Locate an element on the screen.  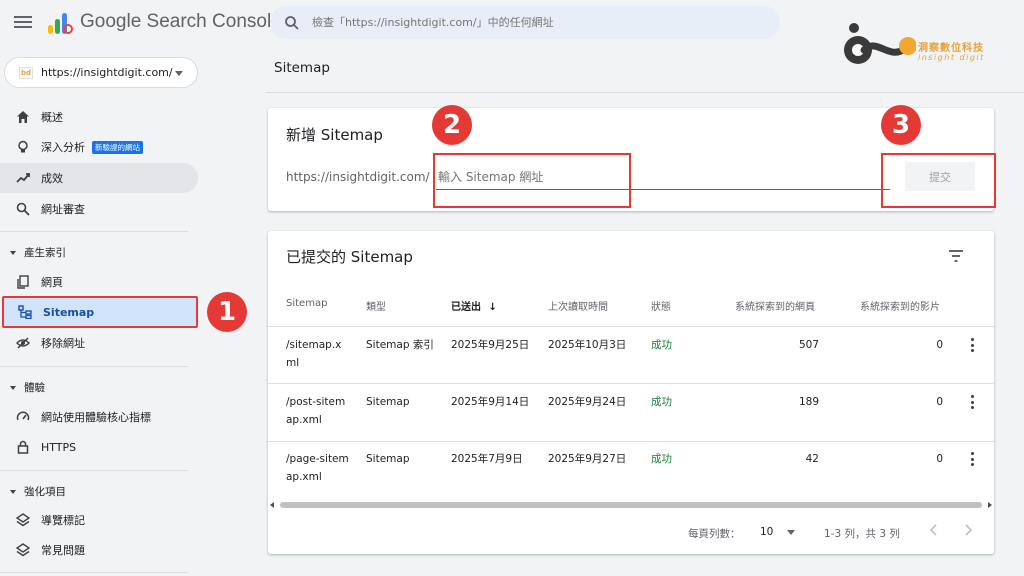
submit-button: 提交 is located at coordinates (940, 176).